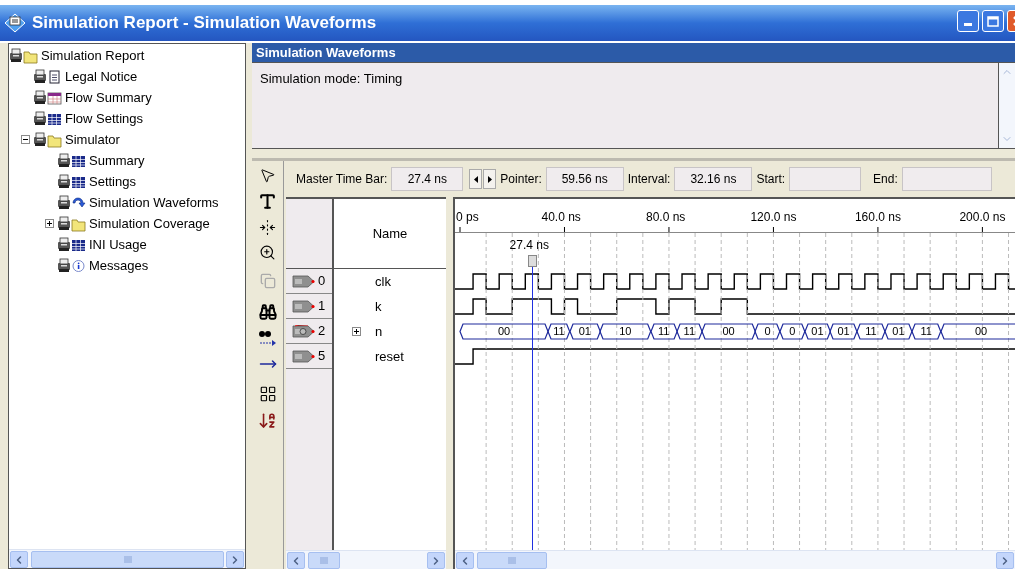 This screenshot has height=569, width=1015. I want to click on tree-item: Summary, so click(117, 160).